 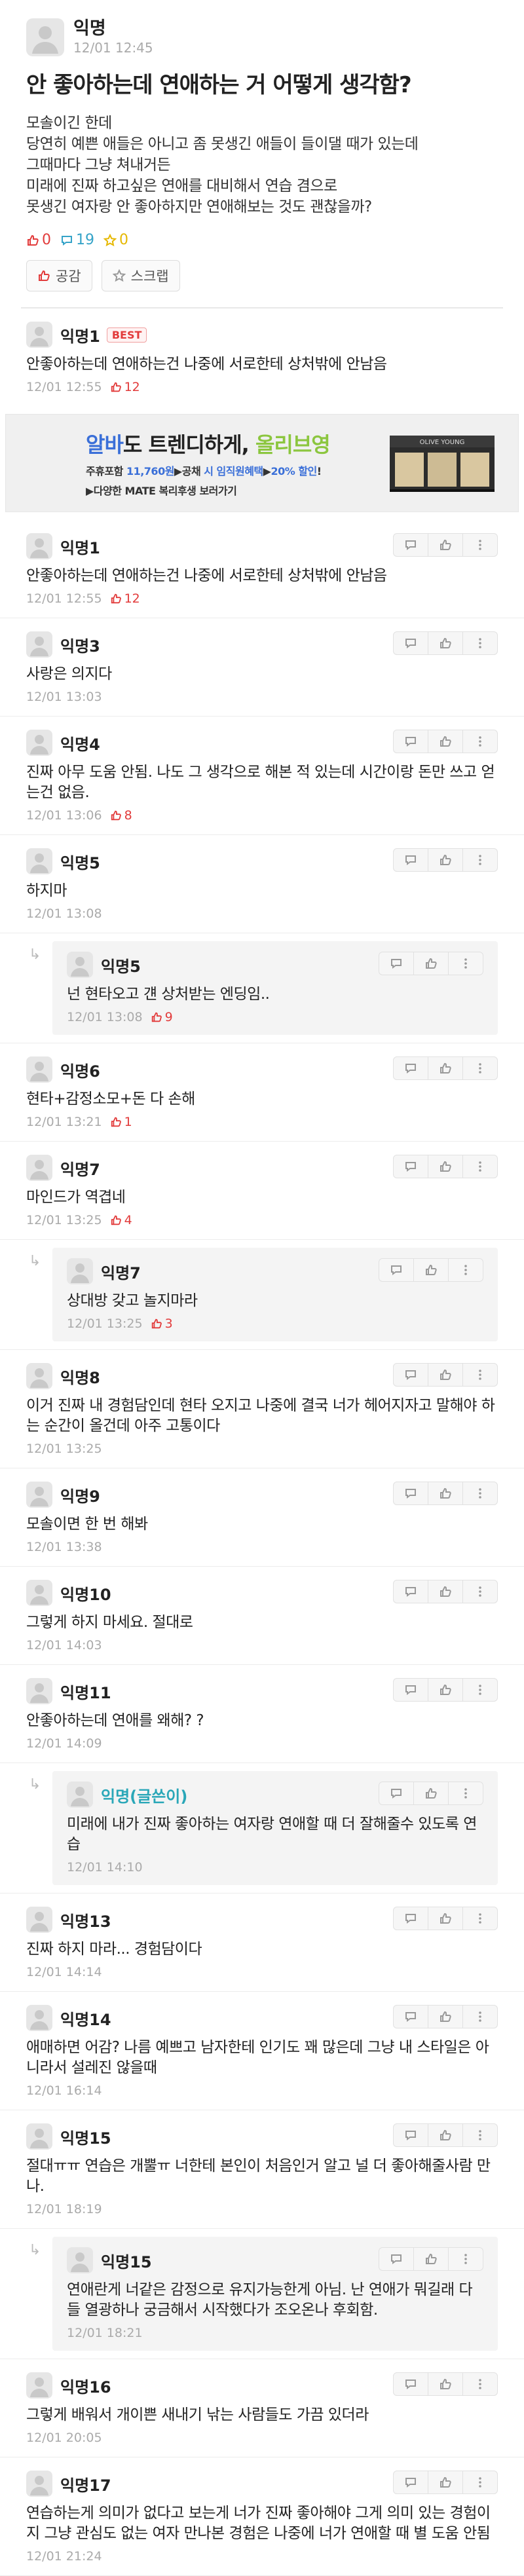 What do you see at coordinates (262, 988) in the screenshot?
I see `reply-thread: ↳ 익명5 넌 현타오고 걘 상처받는 엔딩임.. 12/01 13:08 9` at bounding box center [262, 988].